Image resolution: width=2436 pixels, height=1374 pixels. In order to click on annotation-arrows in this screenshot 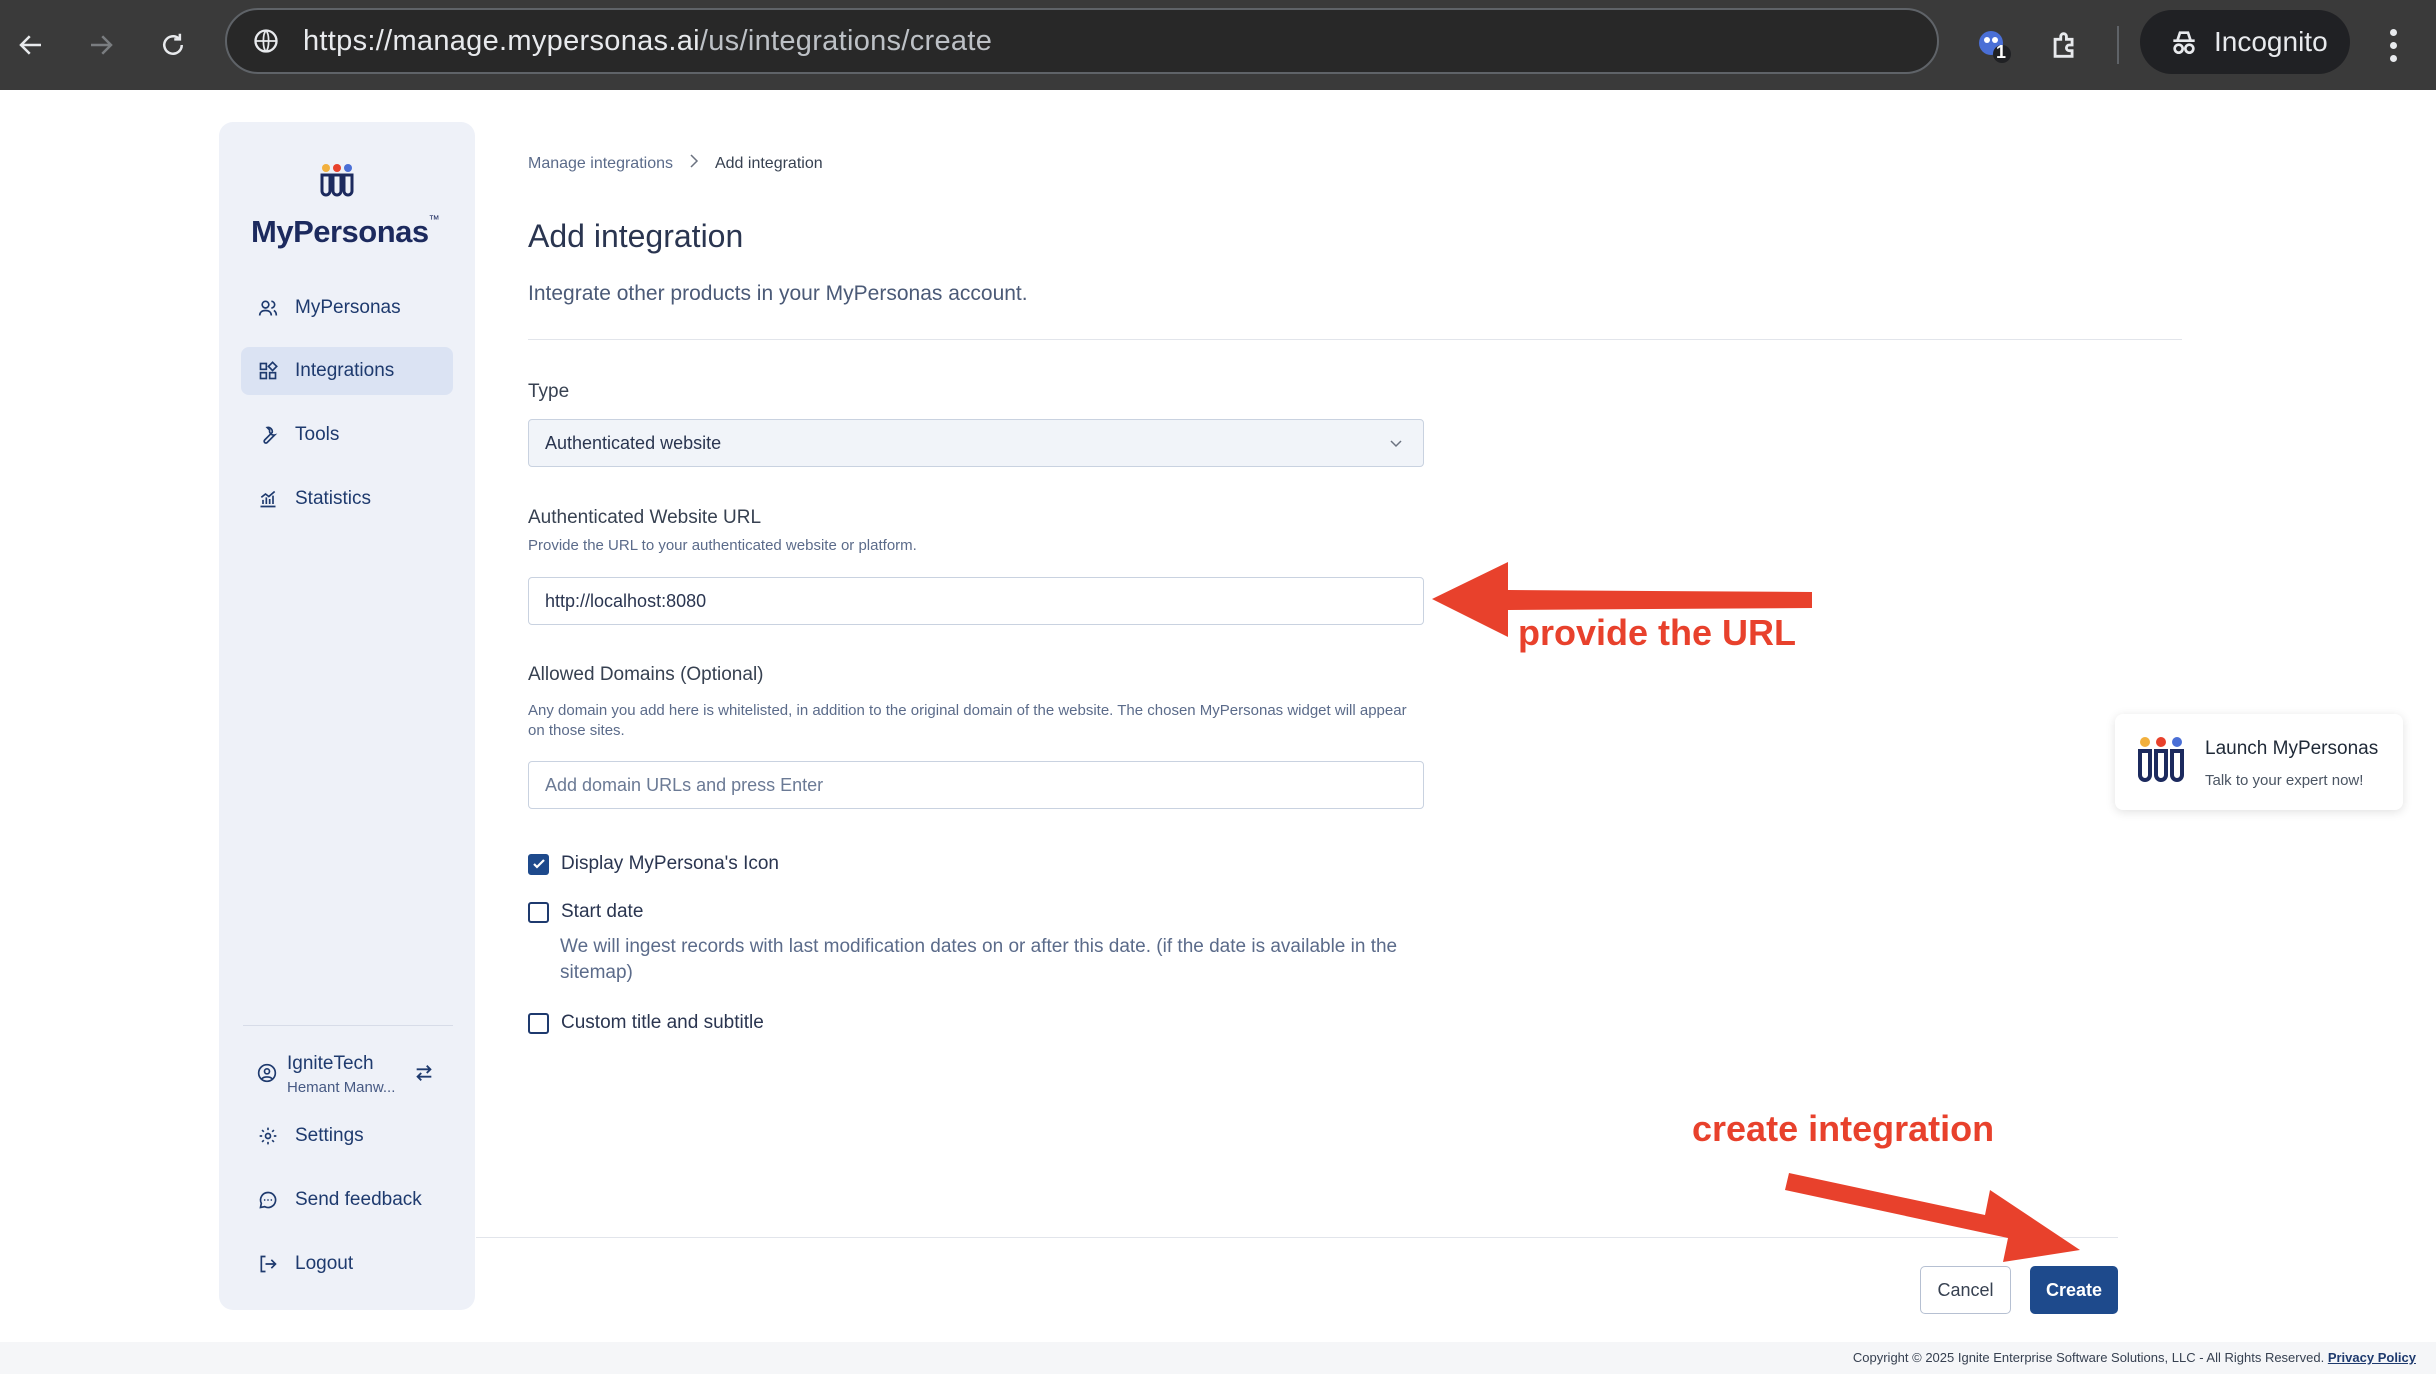, I will do `click(1756, 912)`.